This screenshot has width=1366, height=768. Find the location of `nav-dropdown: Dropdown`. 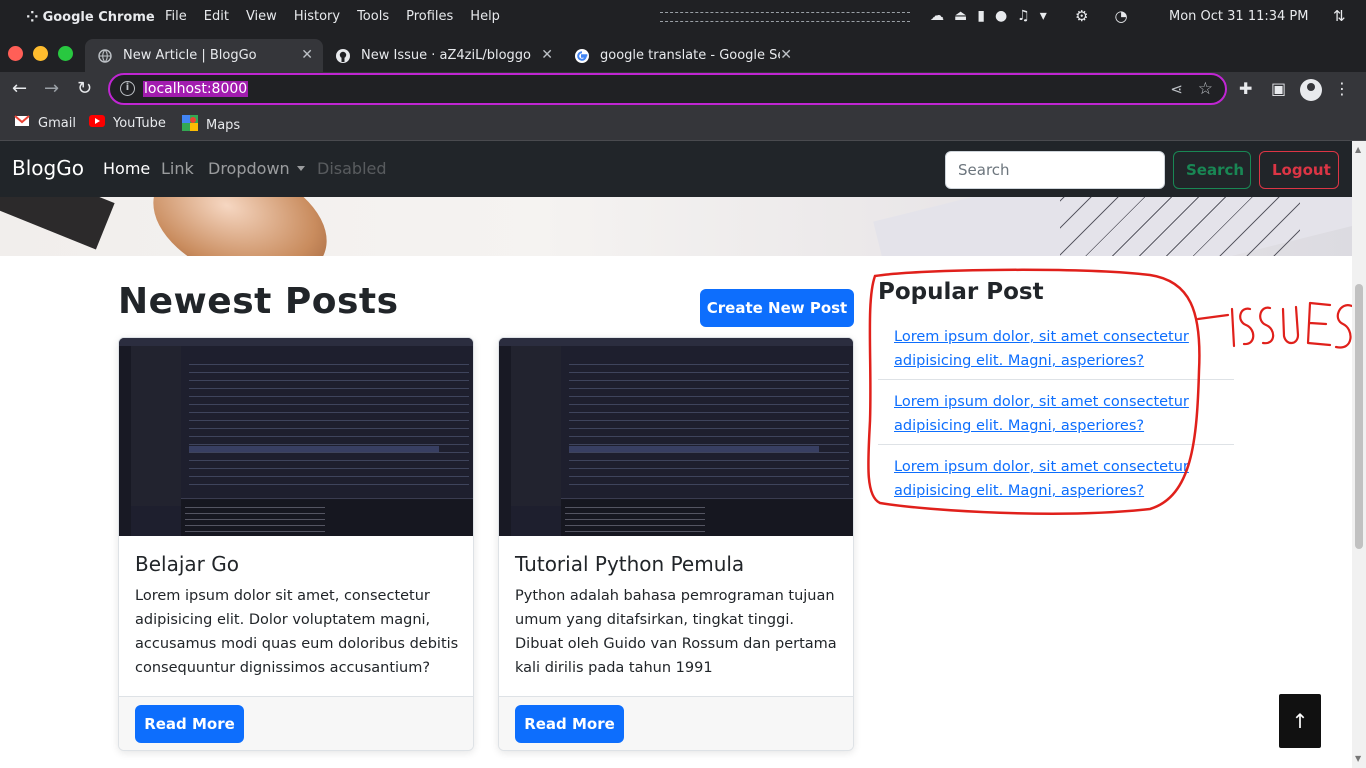

nav-dropdown: Dropdown is located at coordinates (256, 168).